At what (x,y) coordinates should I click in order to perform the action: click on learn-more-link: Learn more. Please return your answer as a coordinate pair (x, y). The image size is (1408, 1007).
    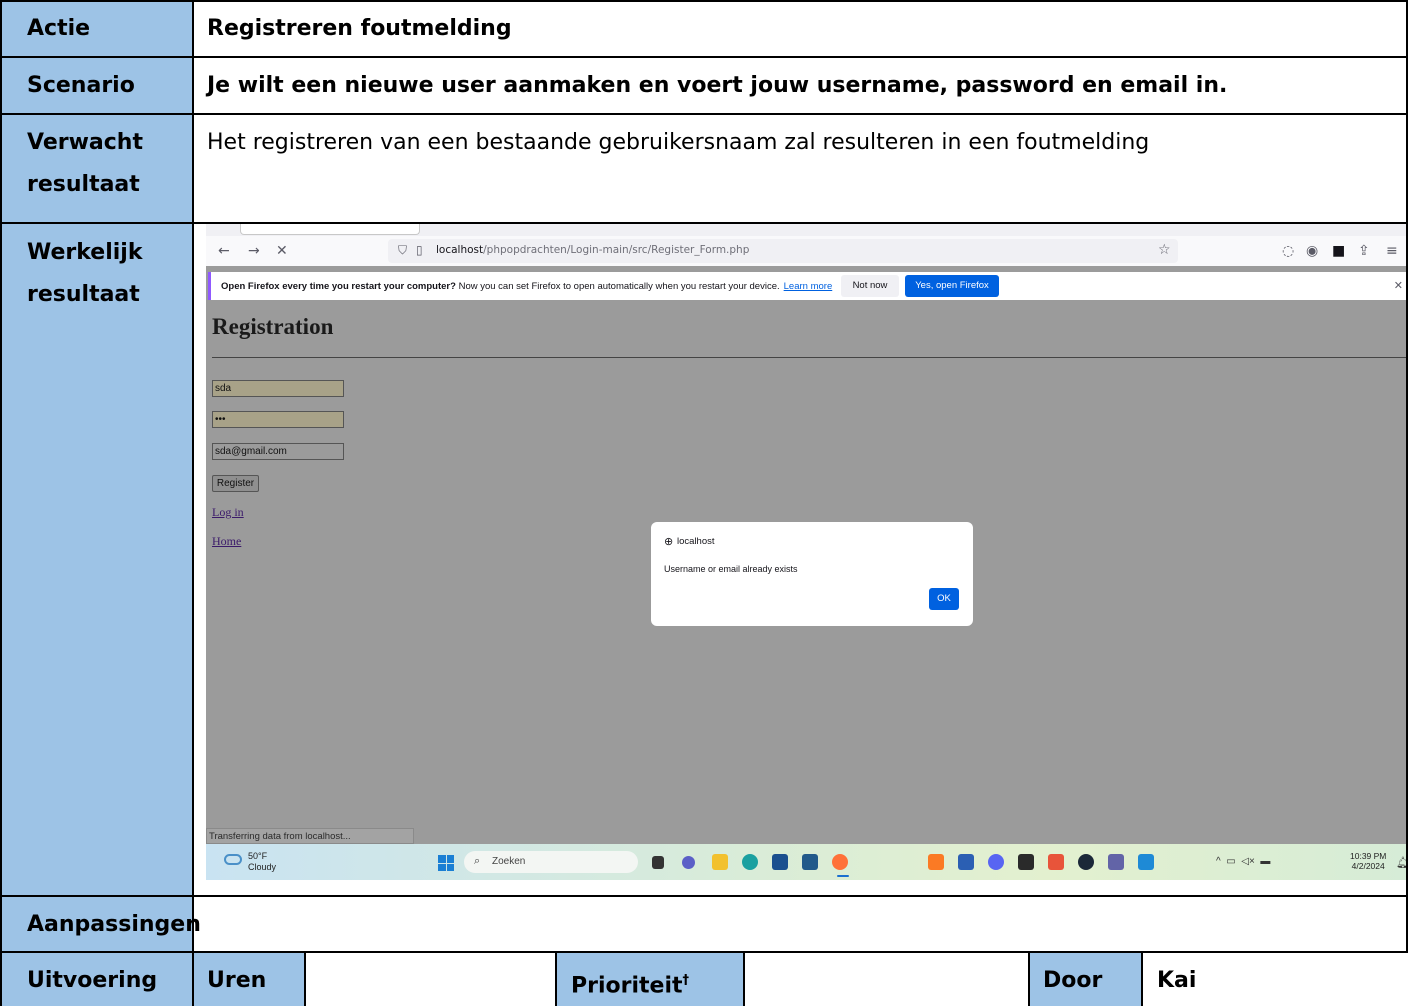
    Looking at the image, I should click on (808, 286).